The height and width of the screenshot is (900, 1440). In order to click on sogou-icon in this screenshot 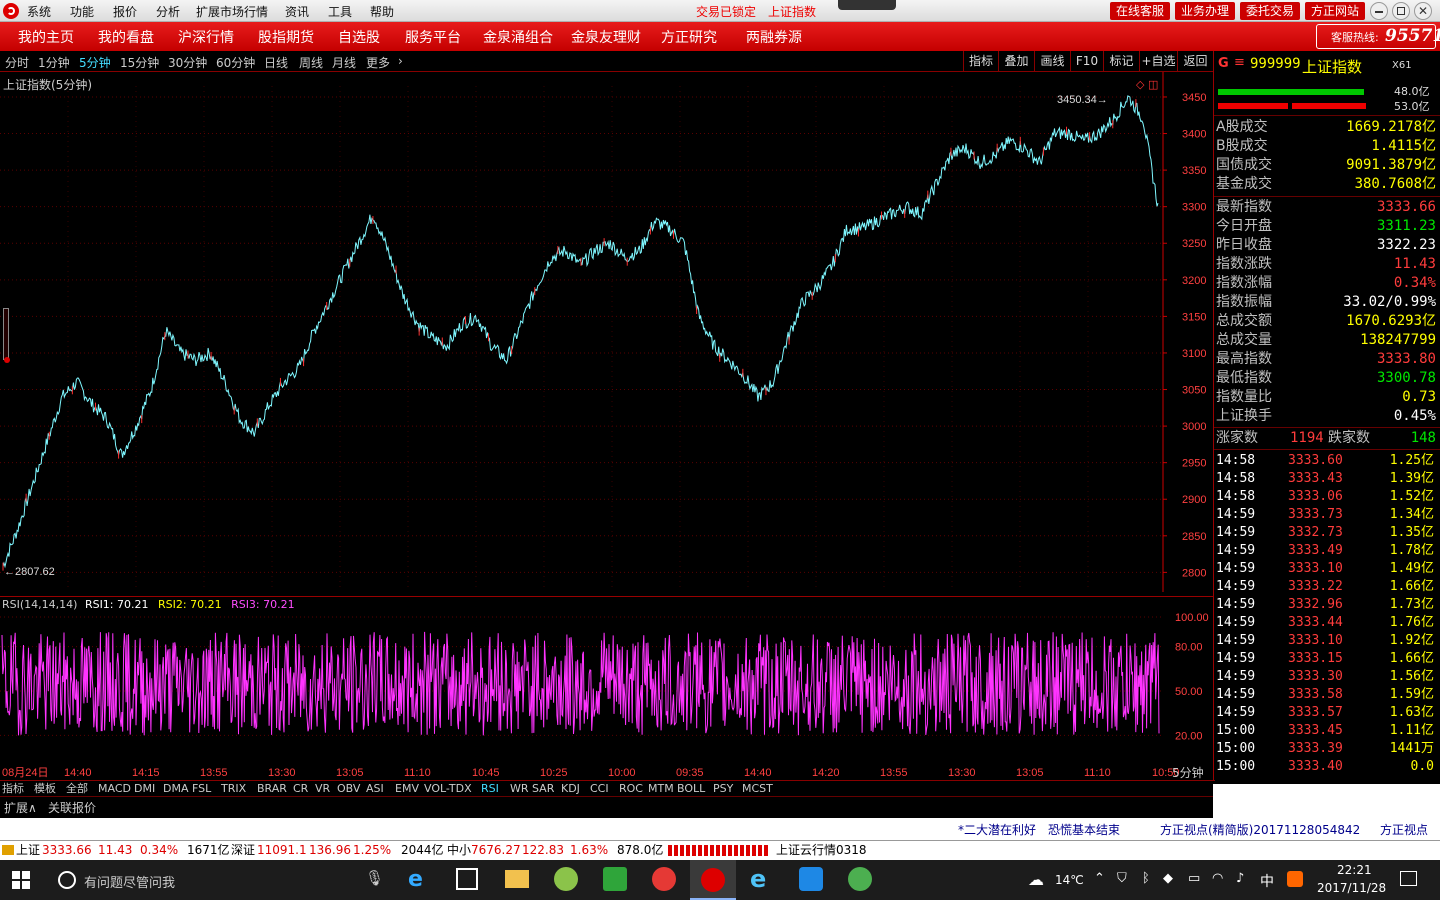, I will do `click(1295, 879)`.